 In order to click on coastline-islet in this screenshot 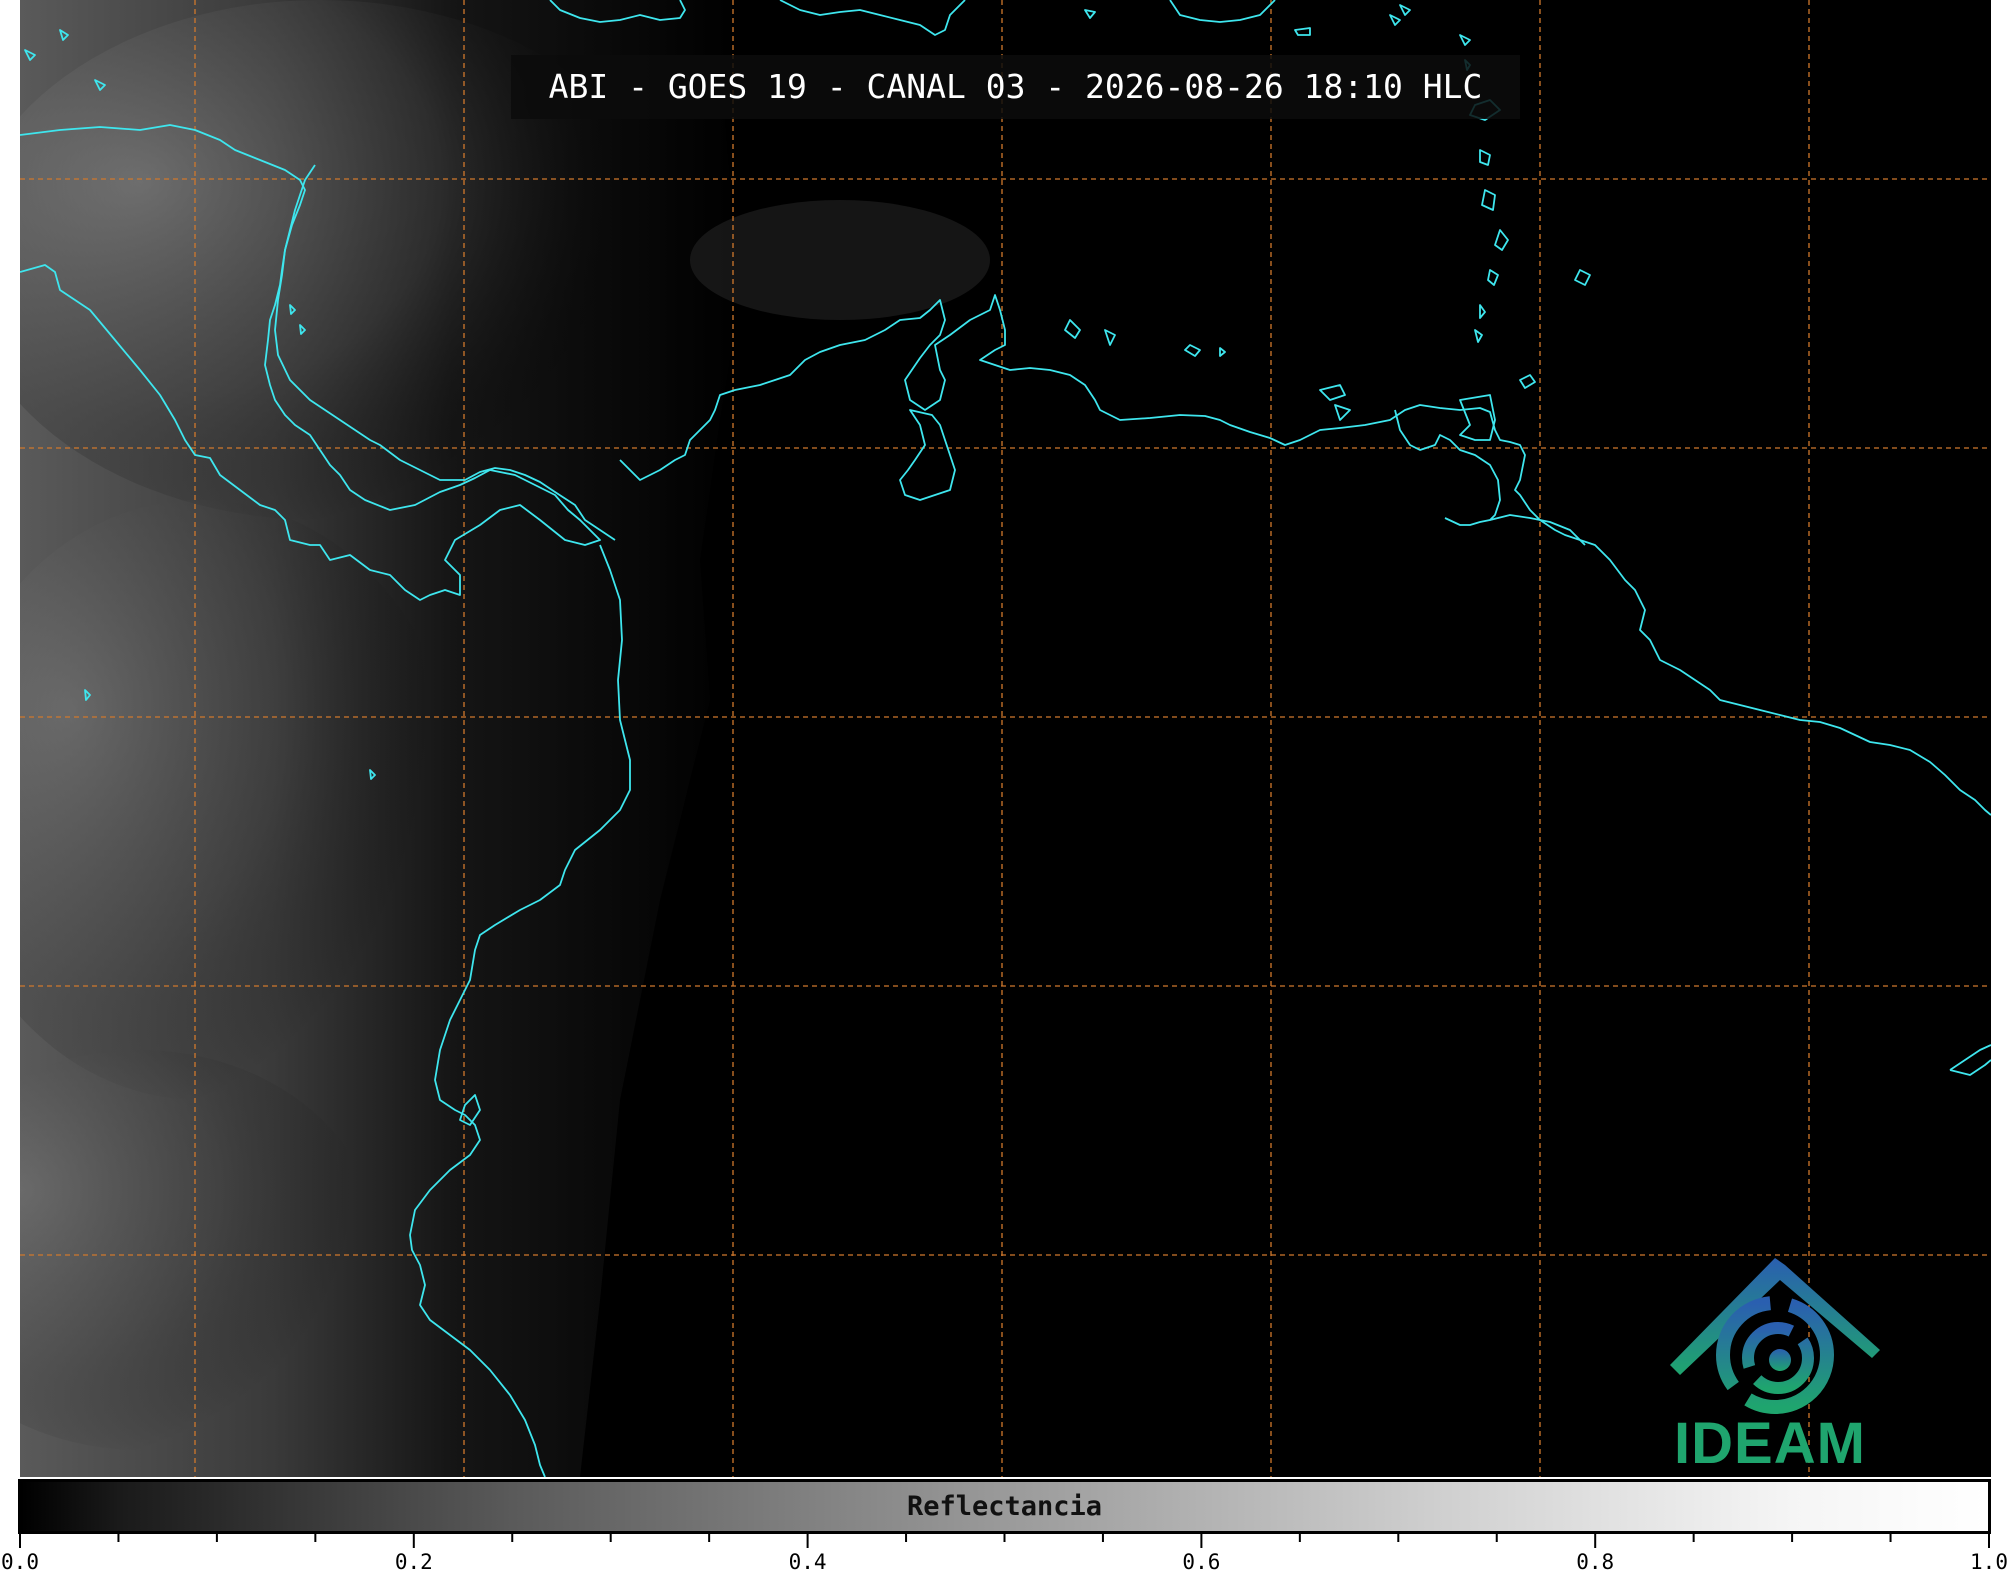, I will do `click(1247, 20)`.